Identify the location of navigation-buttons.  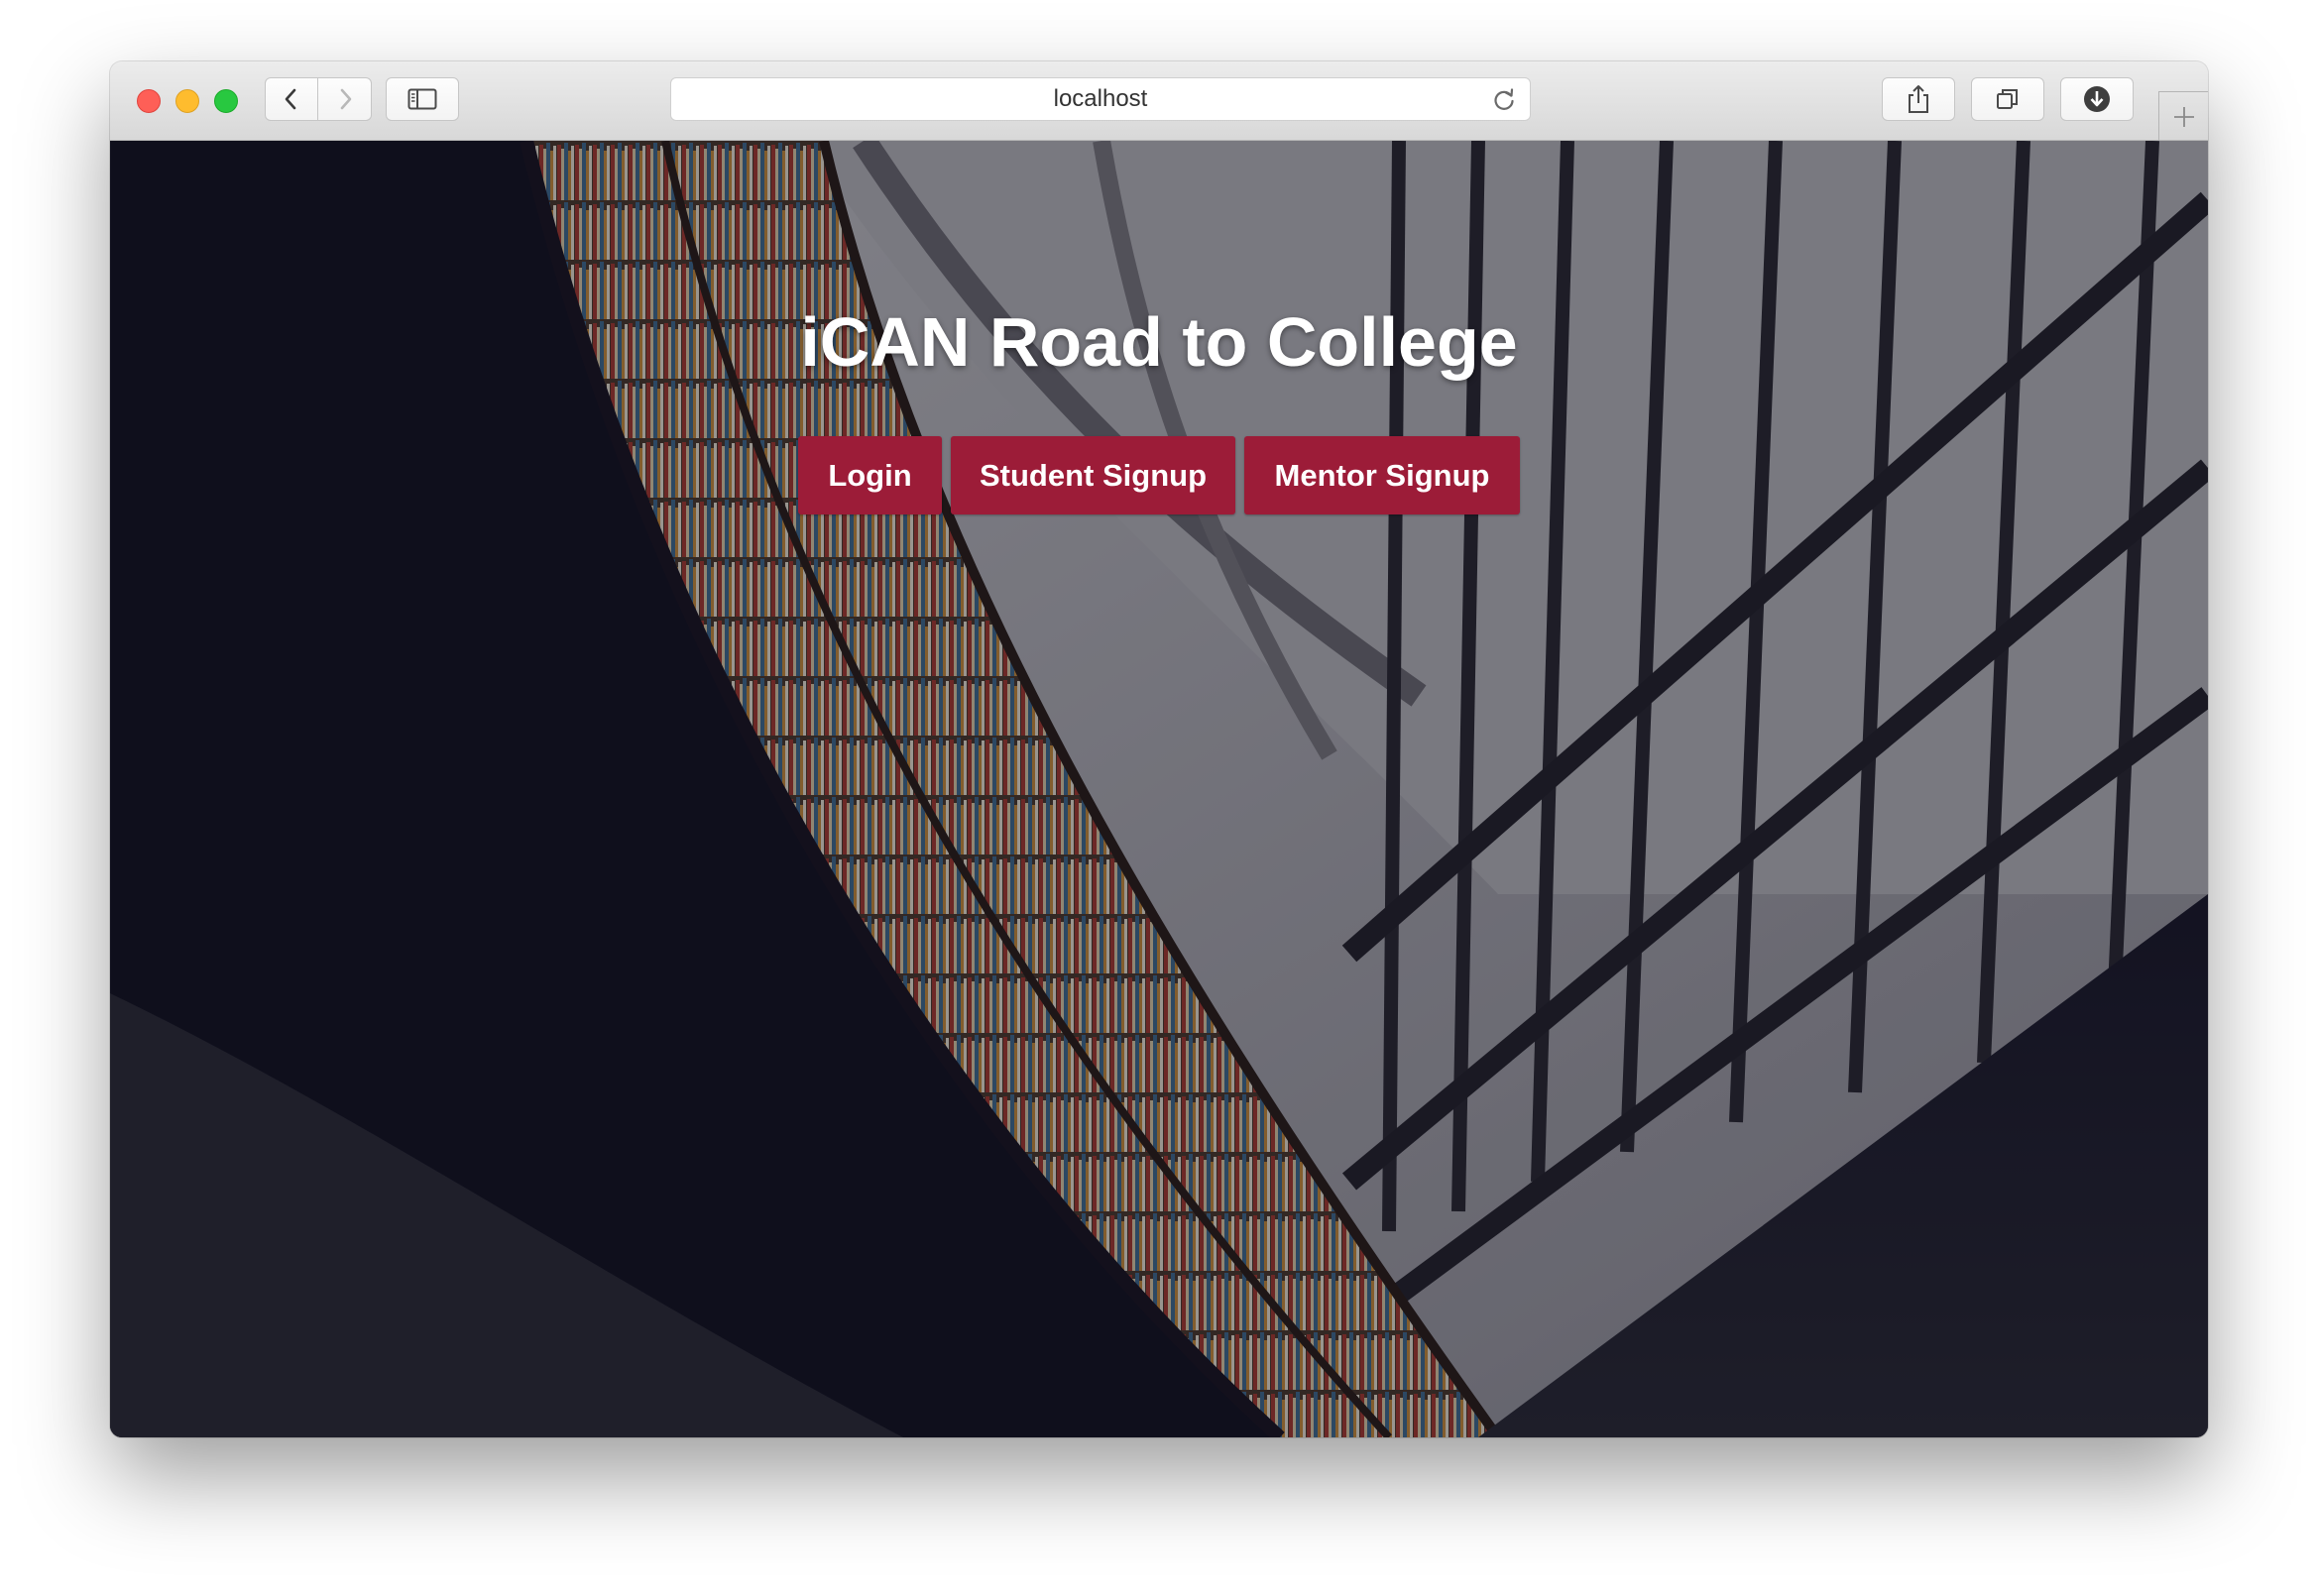
(318, 99).